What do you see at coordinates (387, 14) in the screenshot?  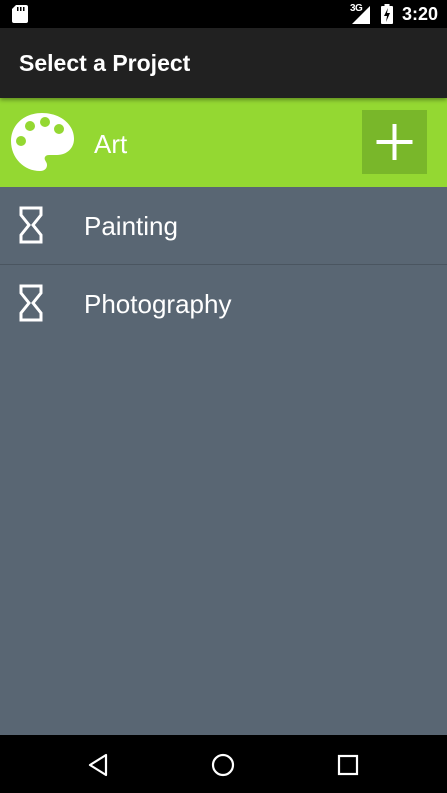 I see `battery-charging-icon` at bounding box center [387, 14].